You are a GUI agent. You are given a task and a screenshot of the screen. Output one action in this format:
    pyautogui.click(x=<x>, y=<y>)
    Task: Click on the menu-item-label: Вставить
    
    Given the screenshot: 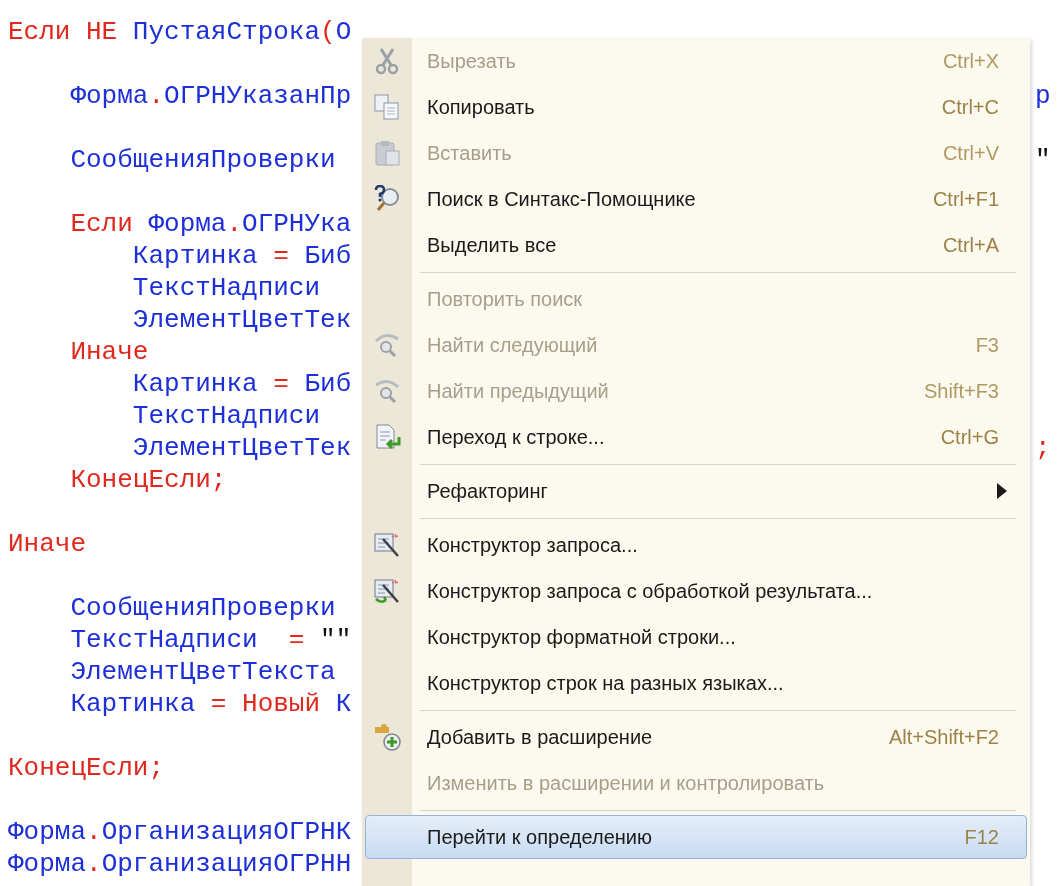 What is the action you would take?
    pyautogui.click(x=469, y=153)
    